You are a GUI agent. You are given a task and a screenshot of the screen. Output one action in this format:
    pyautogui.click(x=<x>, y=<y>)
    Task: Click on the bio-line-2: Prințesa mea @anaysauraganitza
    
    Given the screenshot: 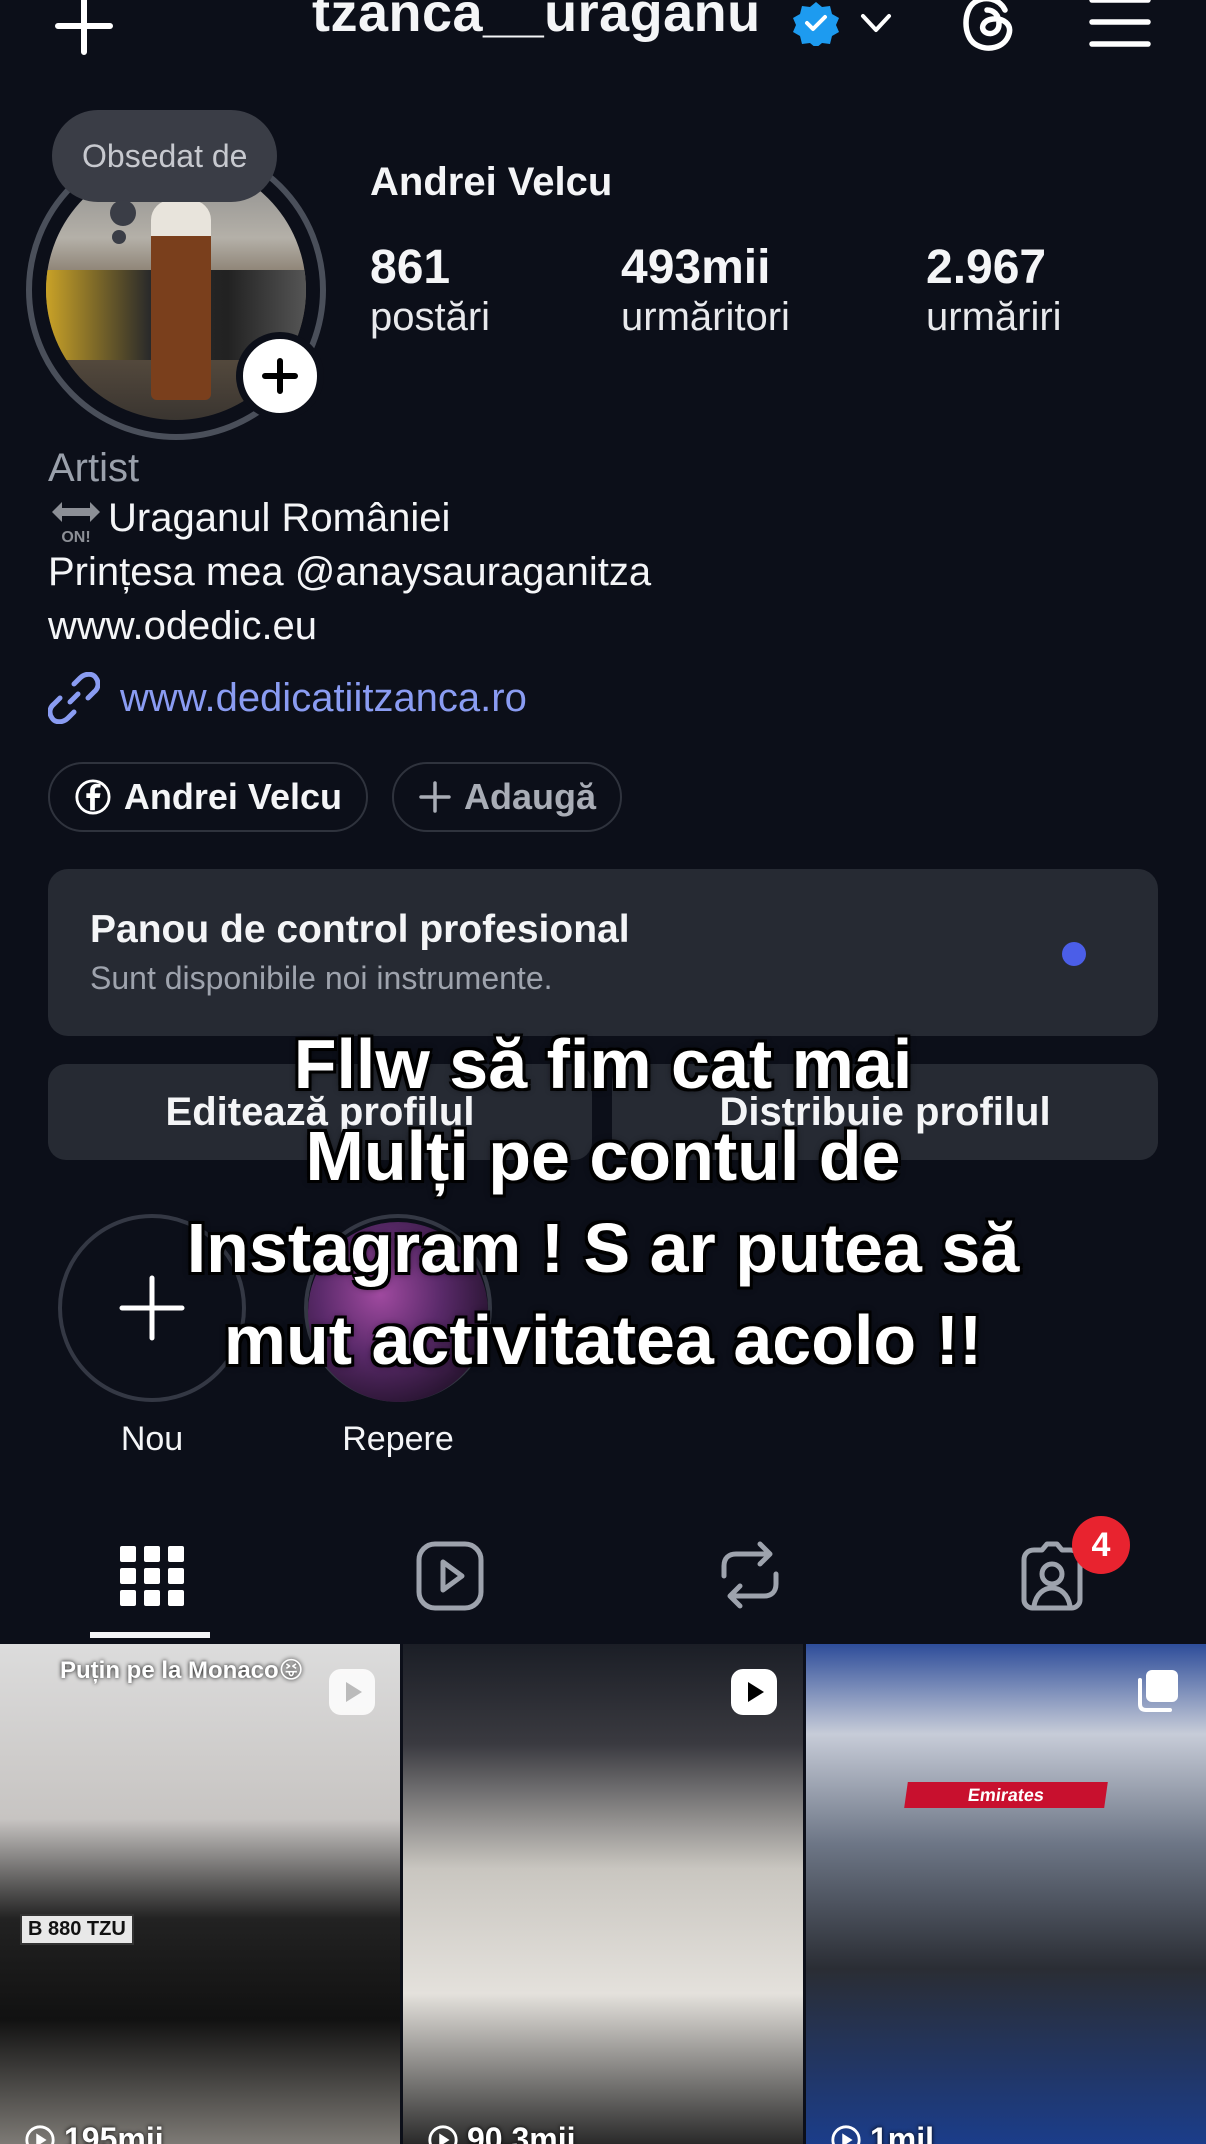 What is the action you would take?
    pyautogui.click(x=349, y=572)
    